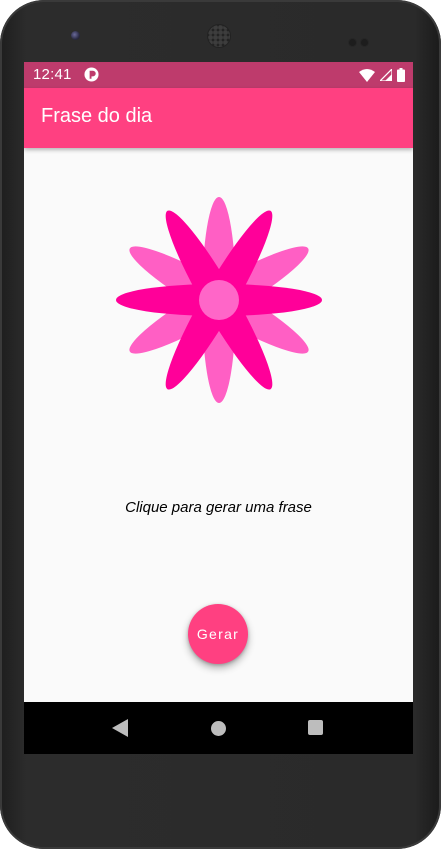 The image size is (441, 849). Describe the element at coordinates (219, 36) in the screenshot. I see `earpiece-speaker` at that location.